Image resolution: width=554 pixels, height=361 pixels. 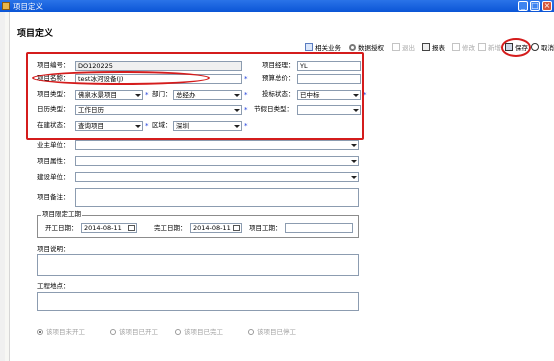 I want to click on remarks-label: 项目备注：, so click(x=53, y=197).